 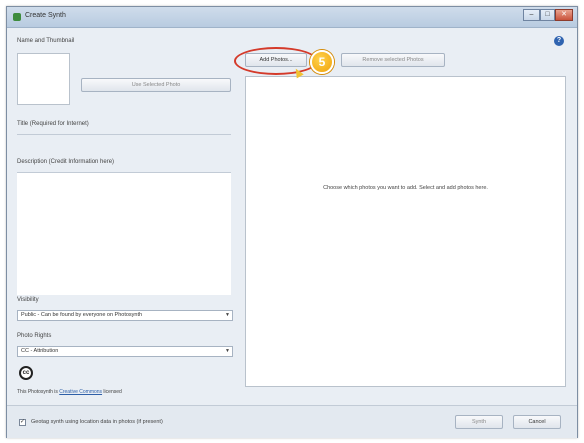 What do you see at coordinates (53, 124) in the screenshot?
I see `title-label: Title (Required for Internet)` at bounding box center [53, 124].